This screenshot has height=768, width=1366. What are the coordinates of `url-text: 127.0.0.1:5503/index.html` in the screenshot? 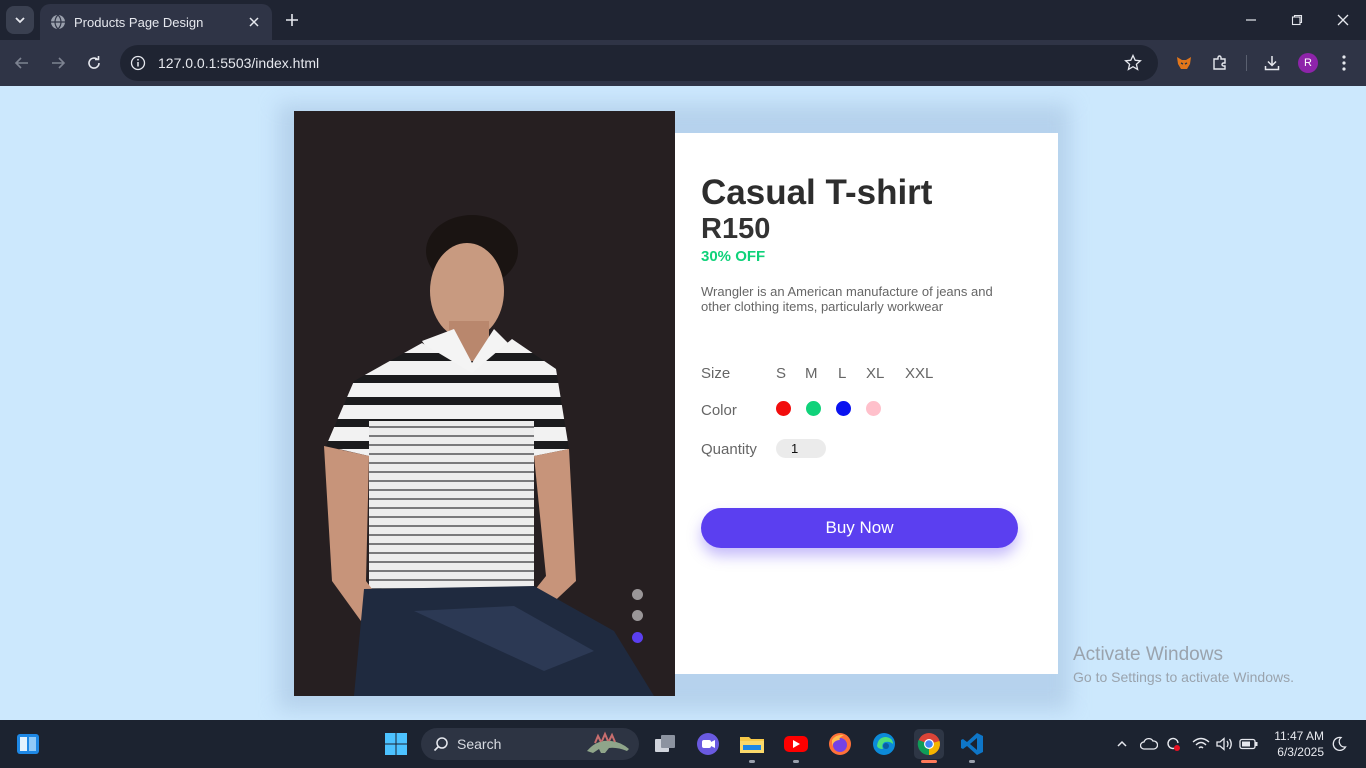 It's located at (641, 63).